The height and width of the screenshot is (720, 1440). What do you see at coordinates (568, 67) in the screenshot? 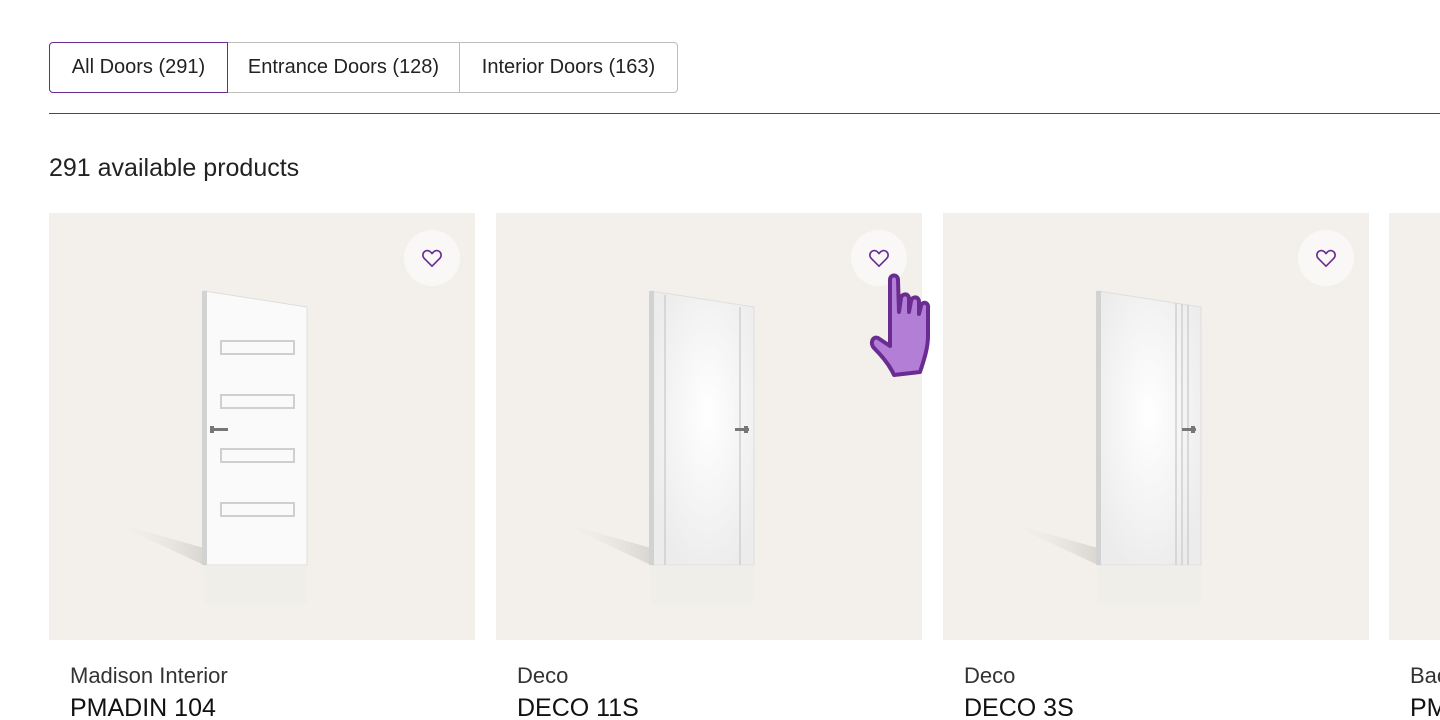
I see `tab-interior-doors: Interior Doors (163)` at bounding box center [568, 67].